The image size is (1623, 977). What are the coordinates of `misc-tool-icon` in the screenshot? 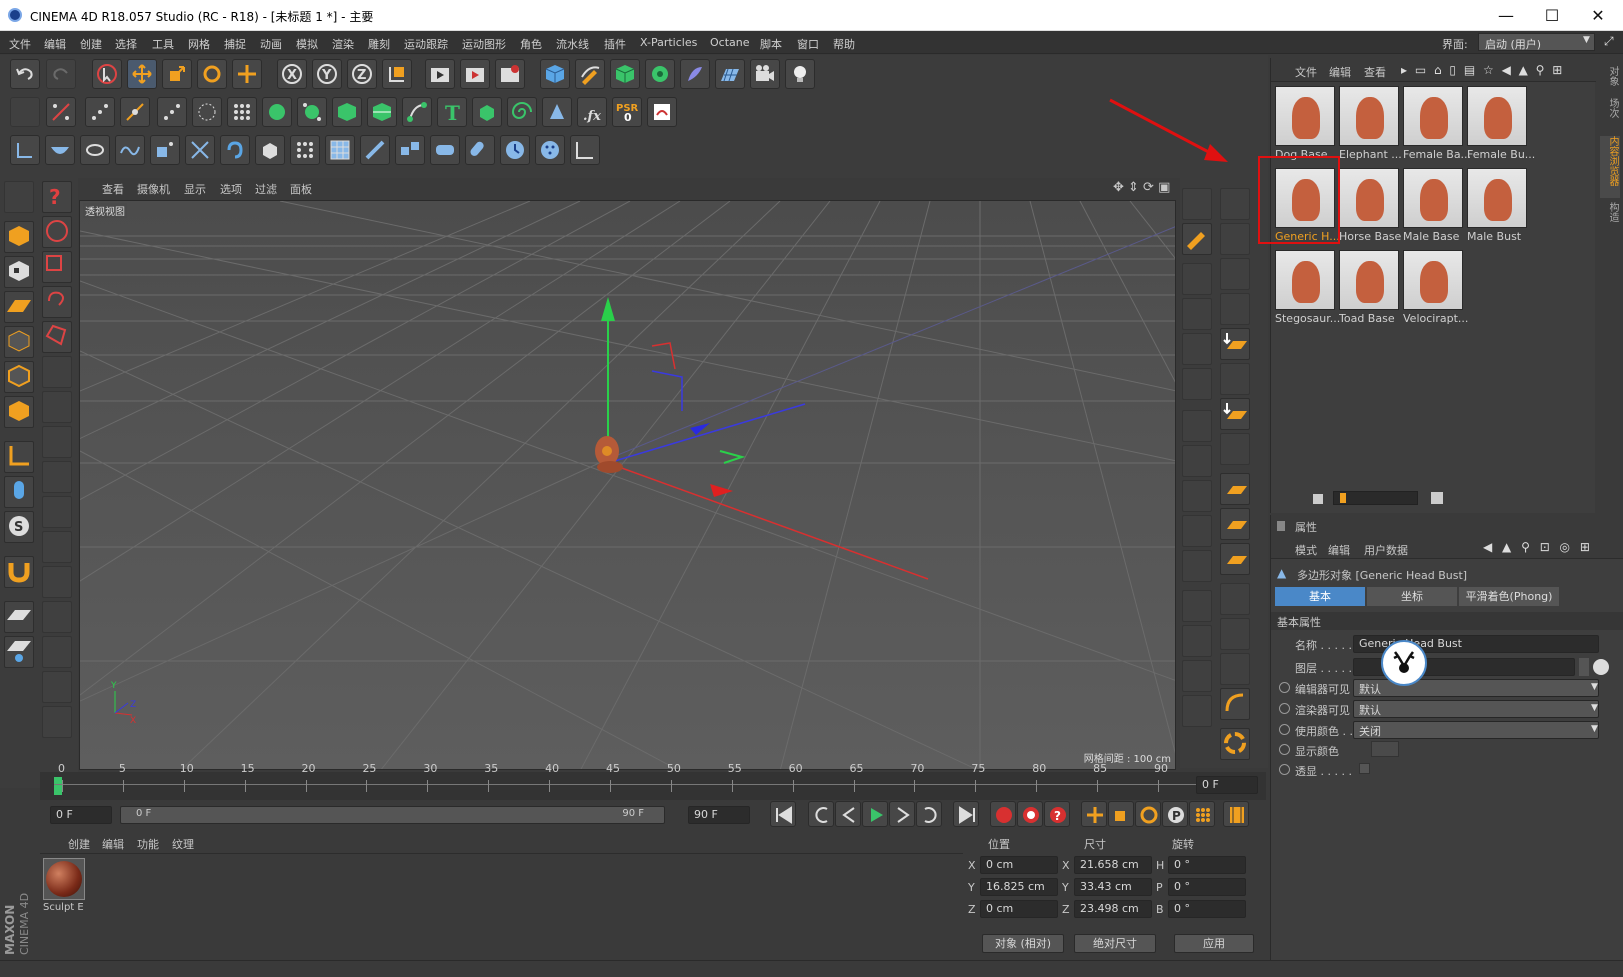 It's located at (1235, 599).